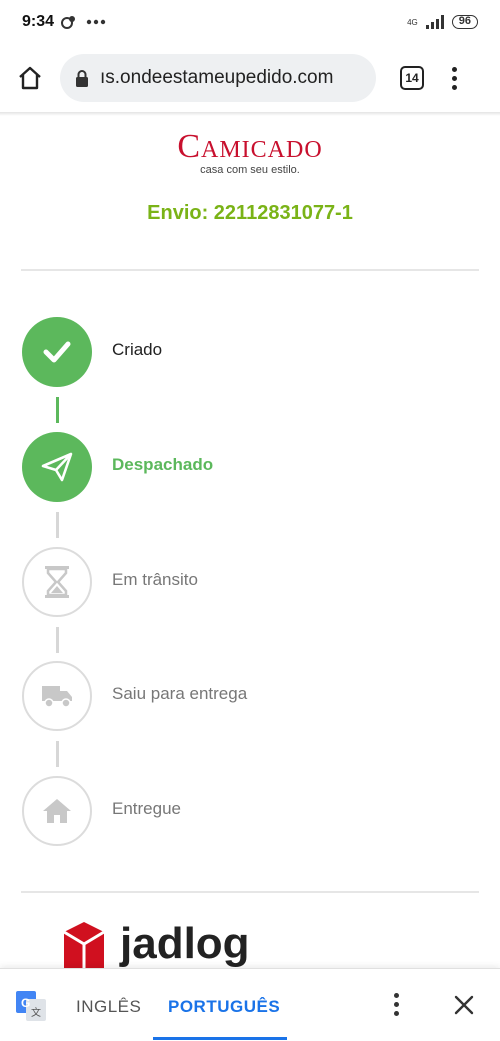  I want to click on brand-logo: Camicado casa com seu estilo., so click(250, 152).